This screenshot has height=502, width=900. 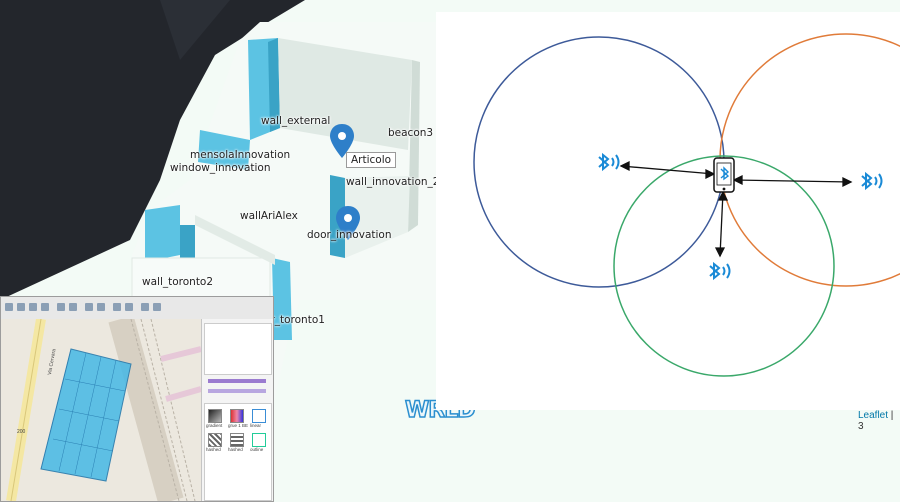 What do you see at coordinates (873, 415) in the screenshot?
I see `leaflet-link: Leaflet` at bounding box center [873, 415].